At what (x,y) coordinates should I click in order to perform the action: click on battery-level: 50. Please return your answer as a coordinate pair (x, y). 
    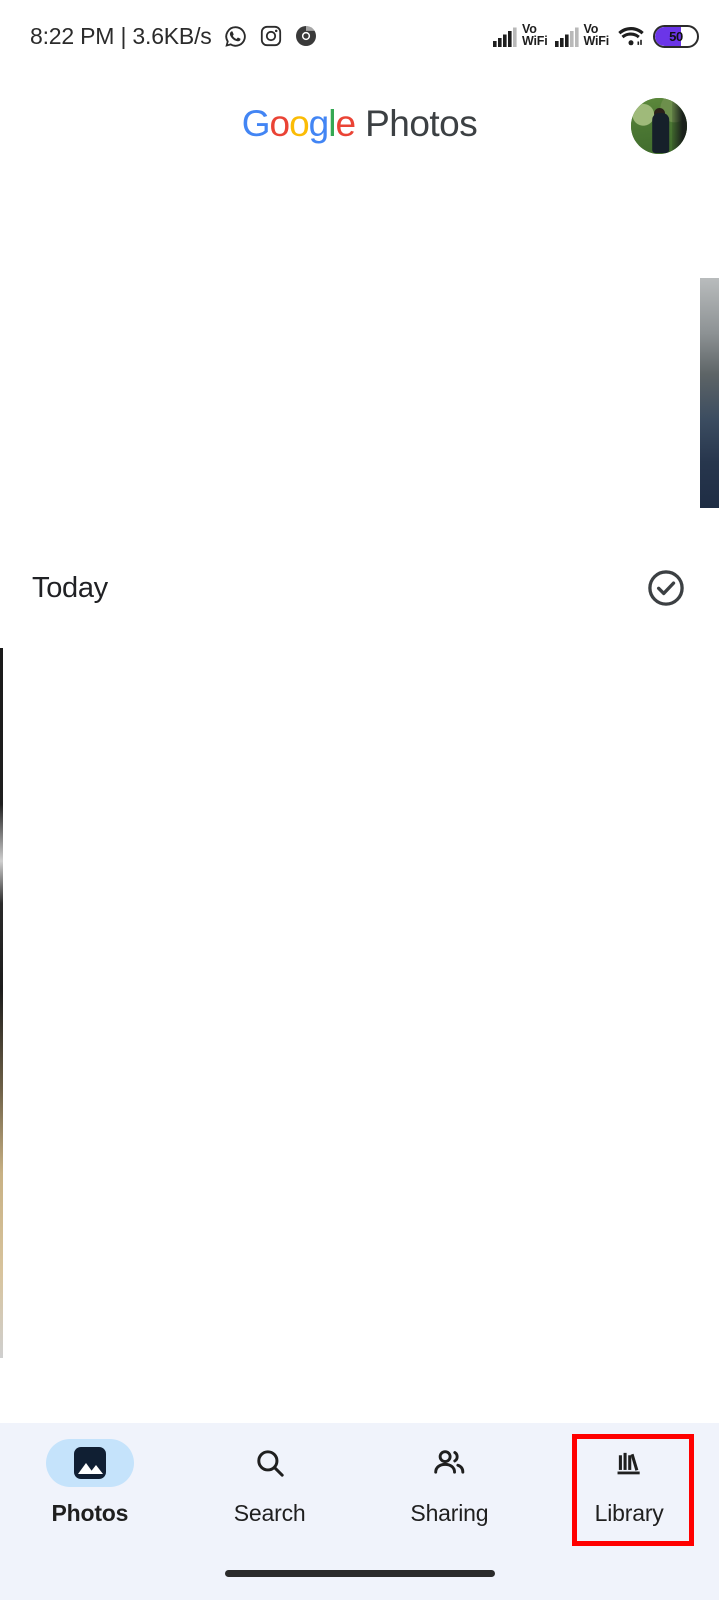
    Looking at the image, I should click on (676, 36).